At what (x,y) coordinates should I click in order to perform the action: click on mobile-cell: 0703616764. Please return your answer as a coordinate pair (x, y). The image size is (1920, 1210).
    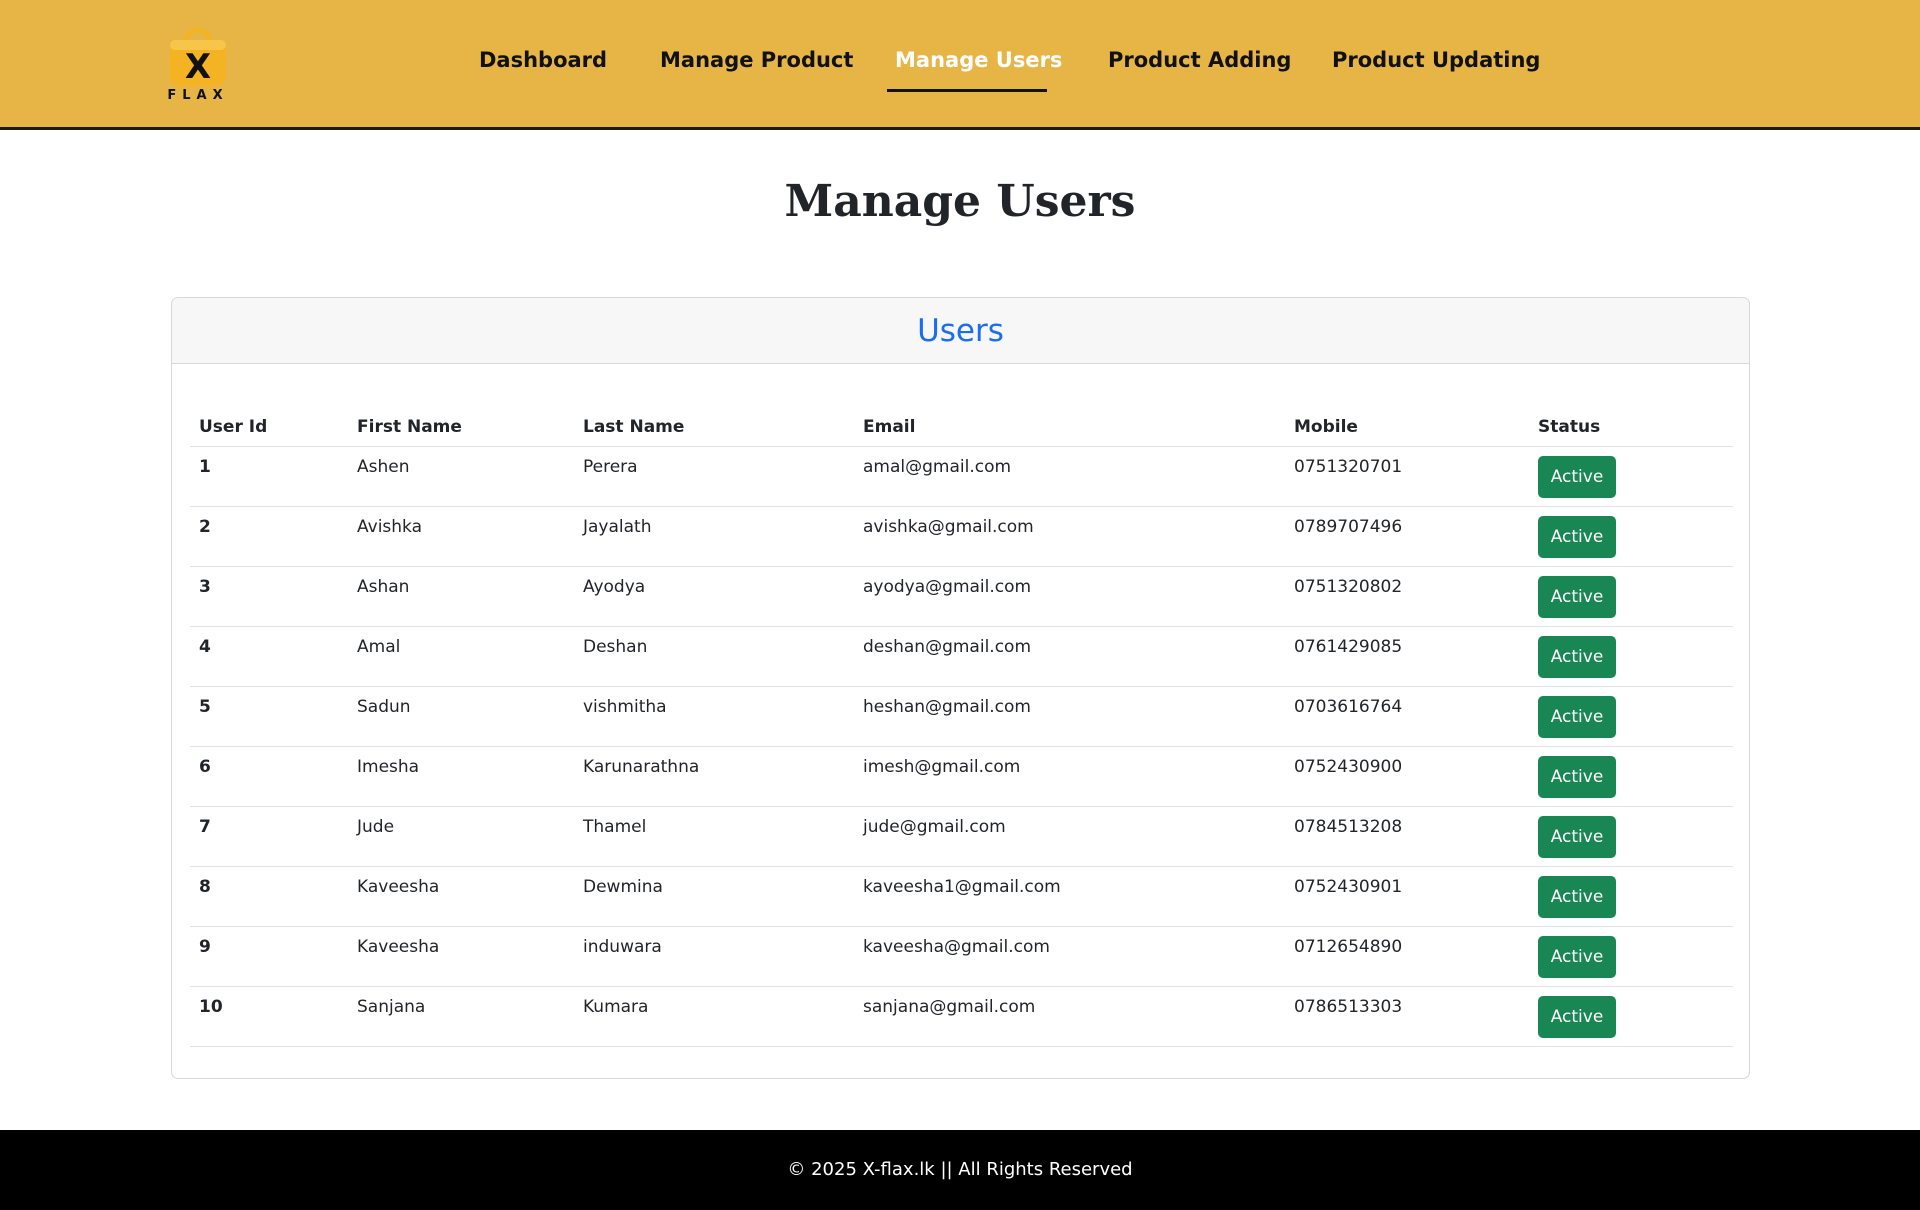
    Looking at the image, I should click on (1407, 716).